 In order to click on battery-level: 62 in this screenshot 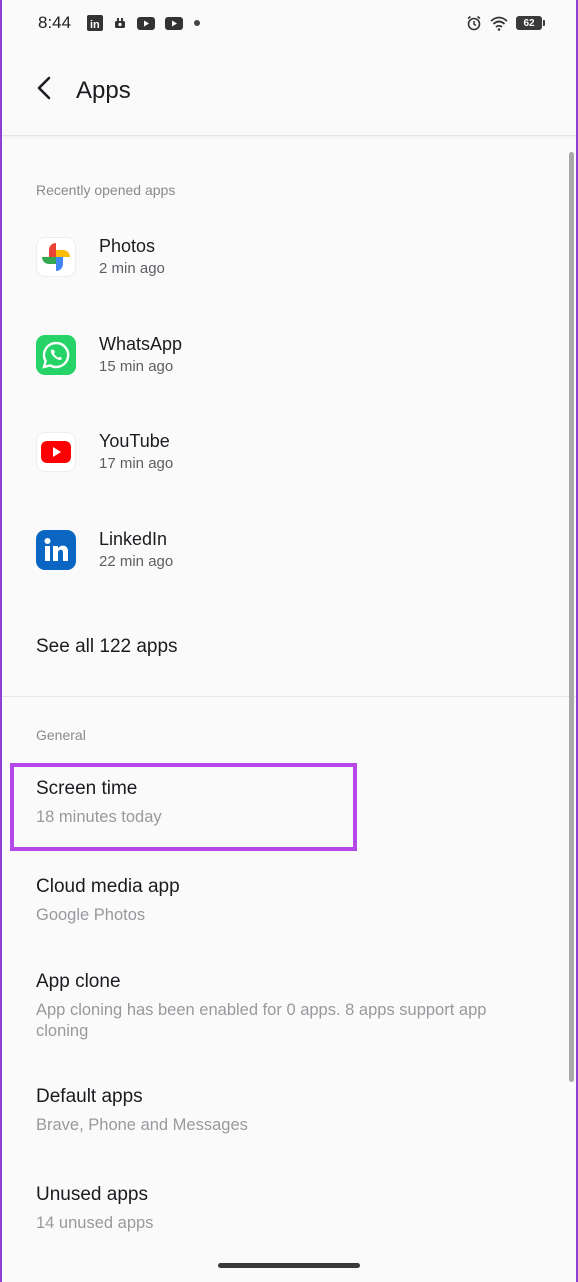, I will do `click(529, 23)`.